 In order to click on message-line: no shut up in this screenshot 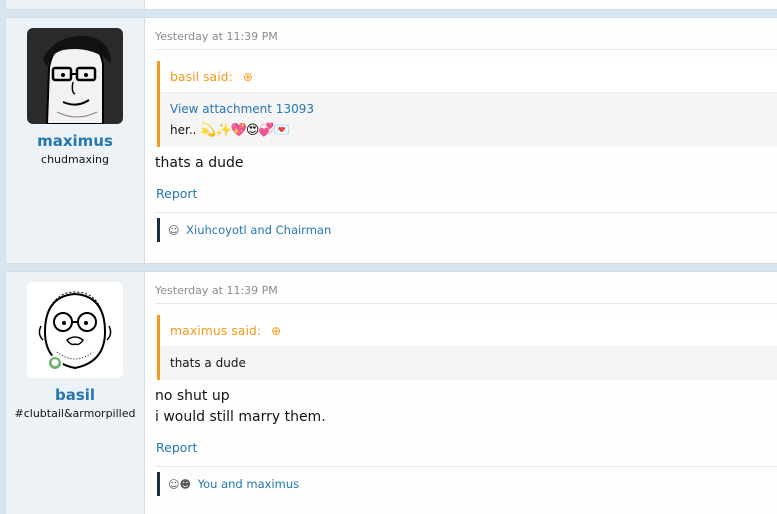, I will do `click(192, 396)`.